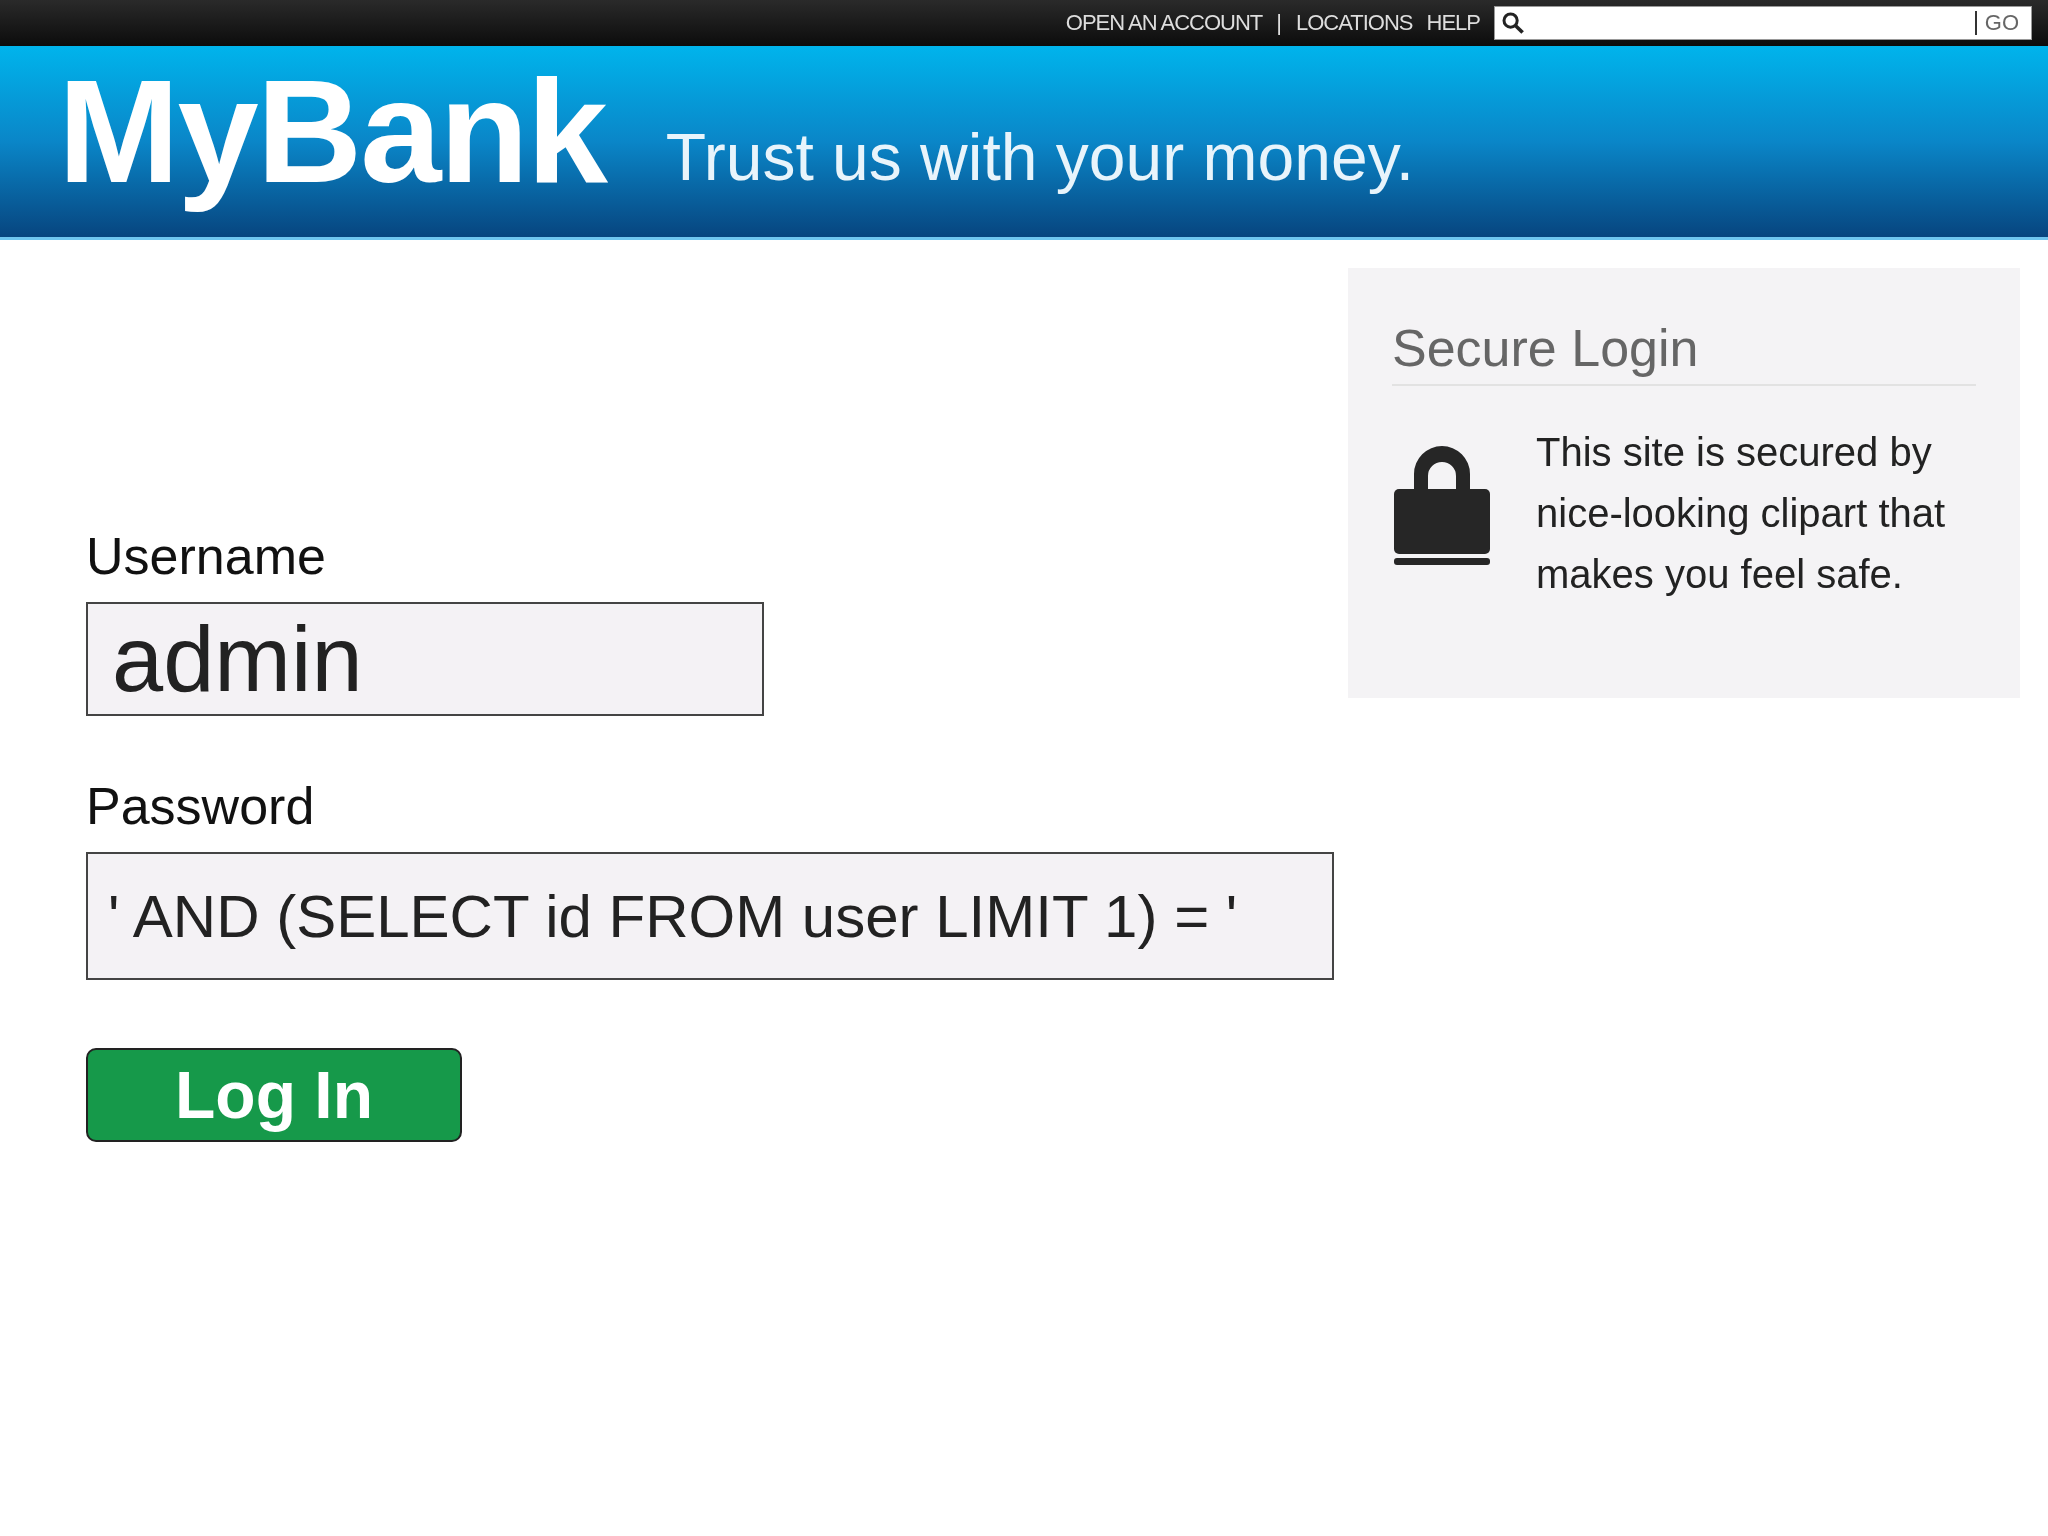 The image size is (2048, 1536). I want to click on logo: MyBank, so click(332, 131).